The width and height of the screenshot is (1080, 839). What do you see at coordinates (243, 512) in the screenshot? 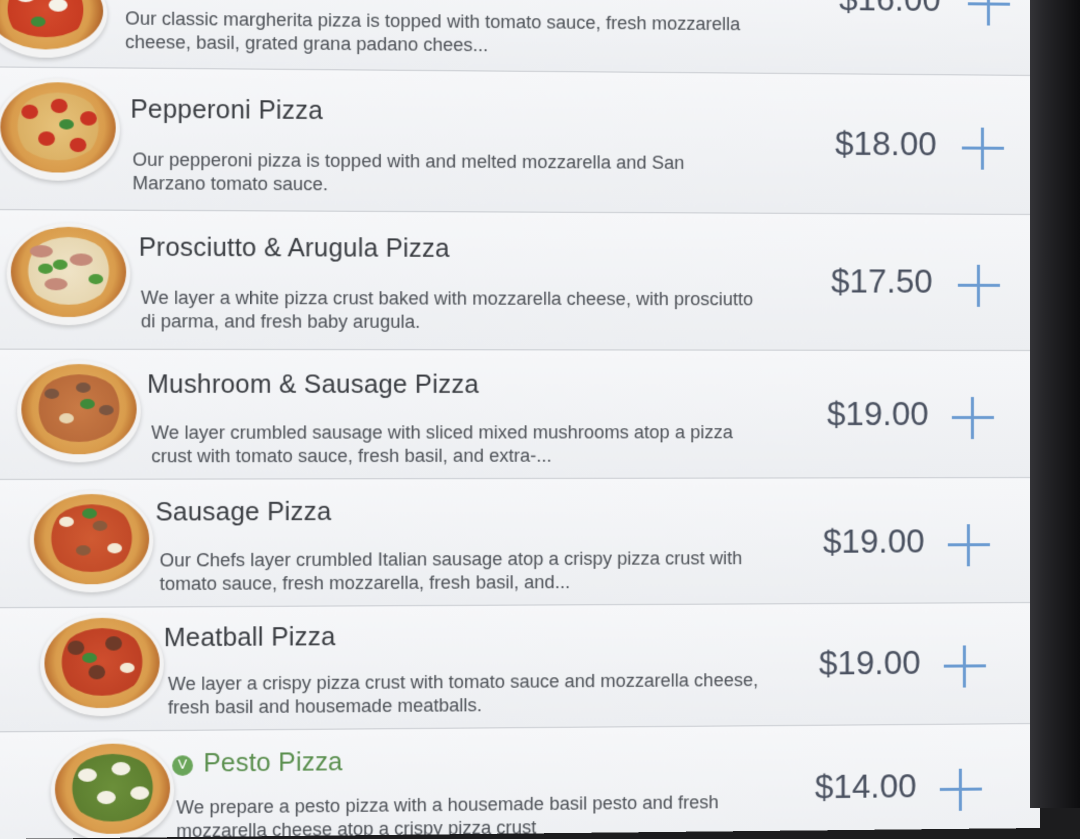
I see `item-name: Sausage Pizza` at bounding box center [243, 512].